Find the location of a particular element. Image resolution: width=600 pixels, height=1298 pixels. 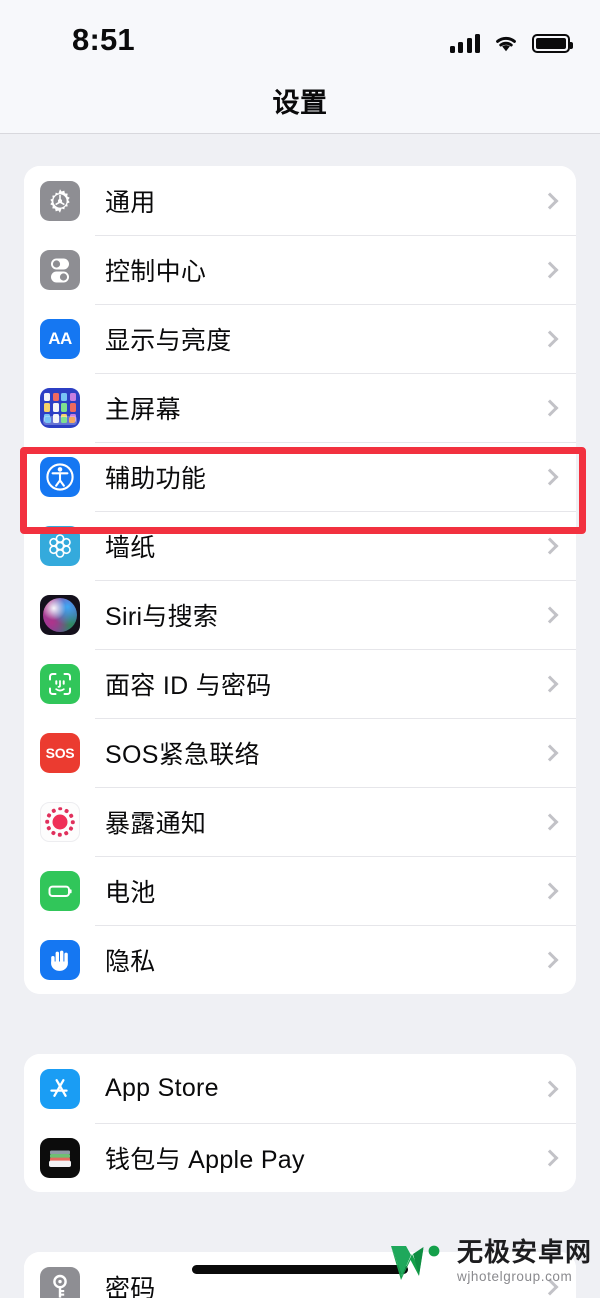

exposure-notification-icon is located at coordinates (60, 821).